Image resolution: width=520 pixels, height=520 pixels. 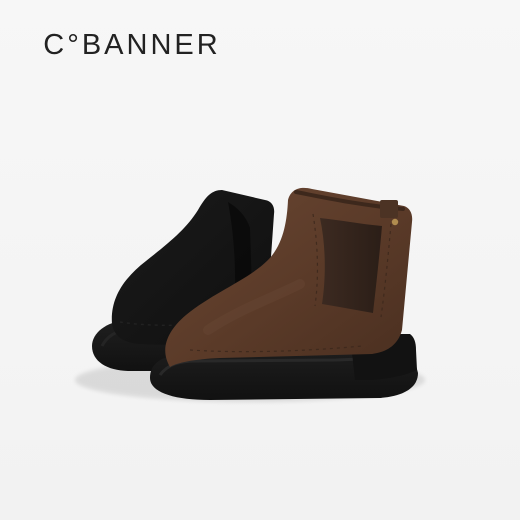 I want to click on brown-boot-elastic, so click(x=351, y=265).